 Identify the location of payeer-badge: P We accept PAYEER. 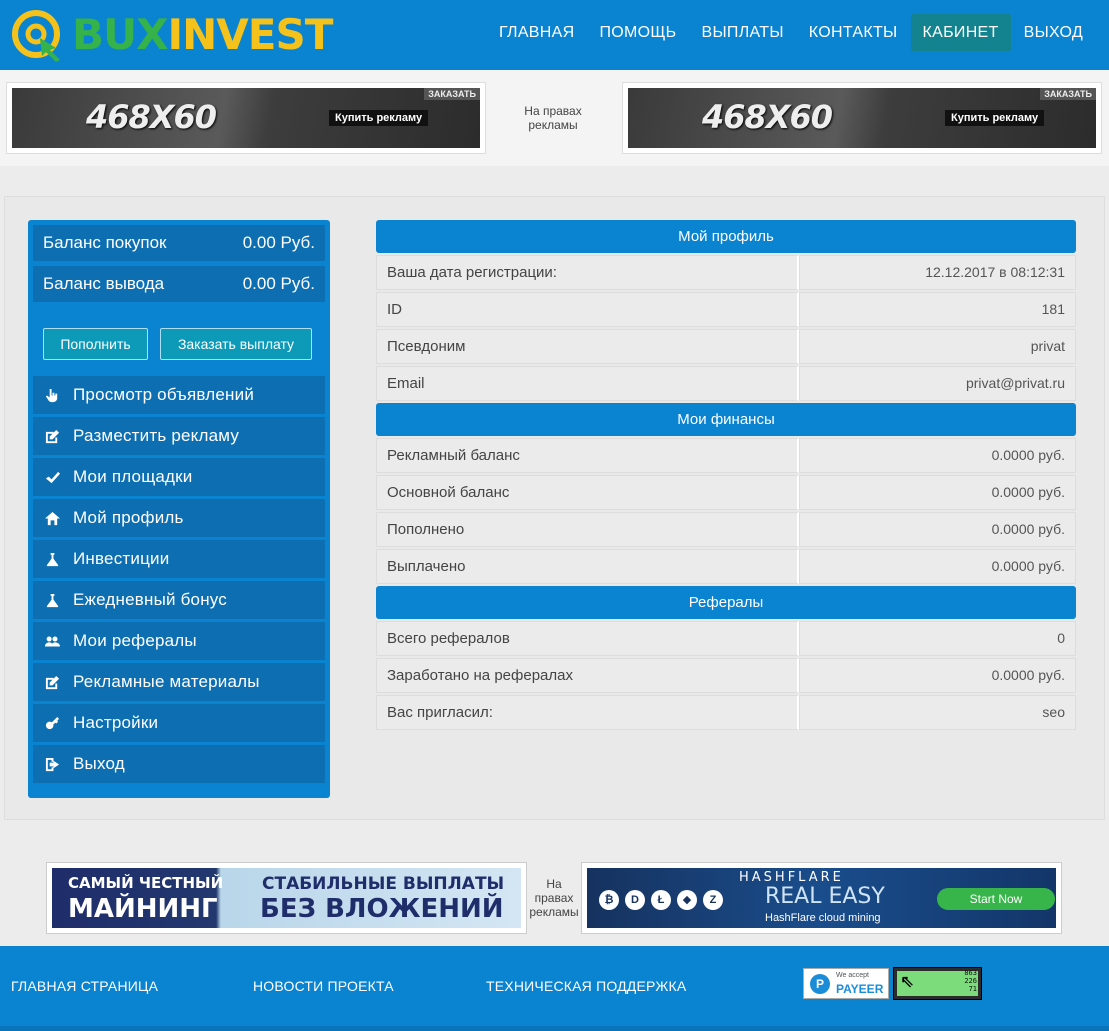
(846, 983).